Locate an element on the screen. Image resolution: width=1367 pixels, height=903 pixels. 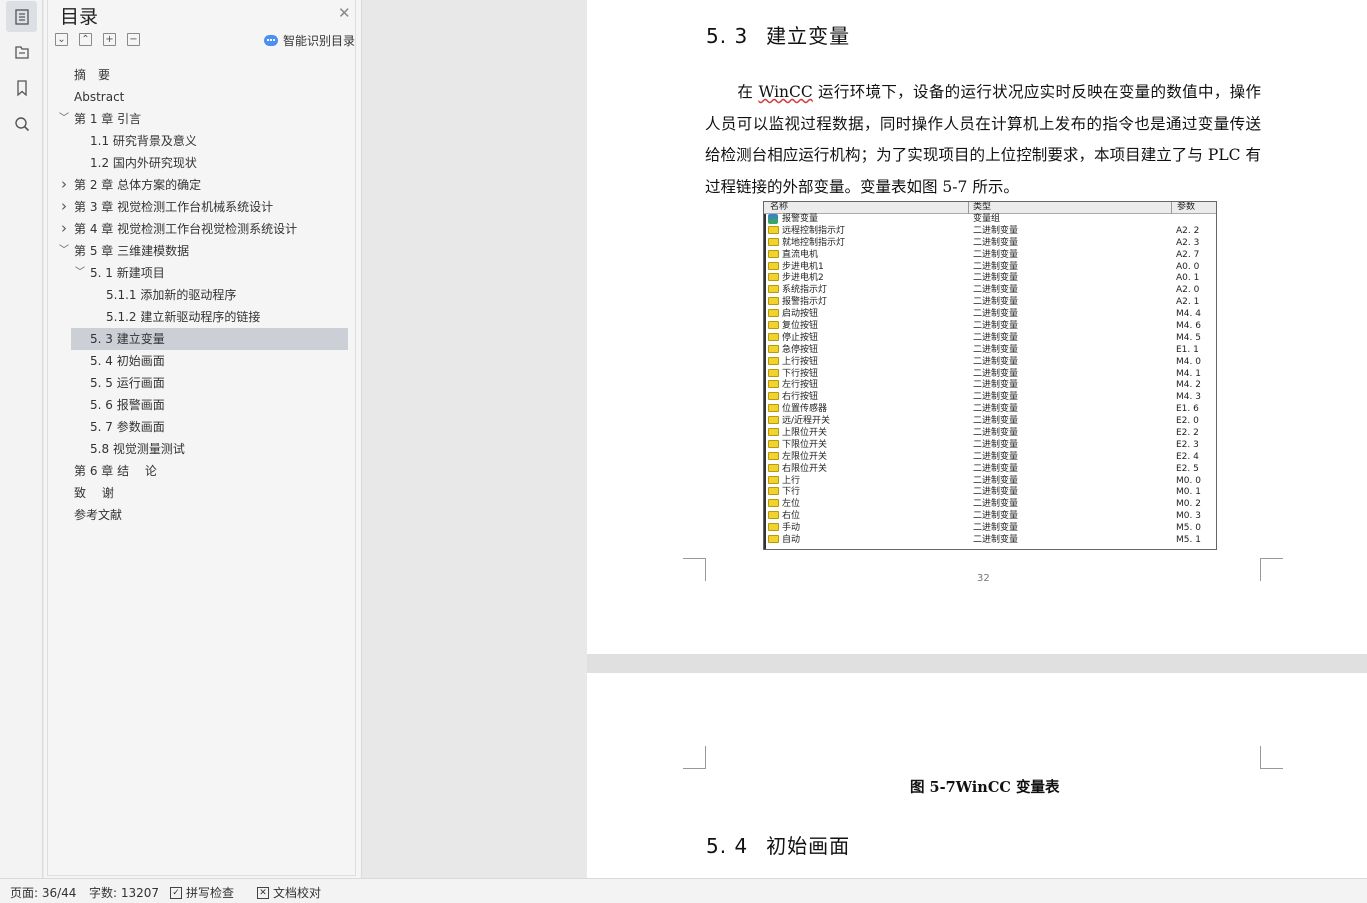
table-row: 位置传感器 二进制变量 E1. 6 is located at coordinates (990, 410).